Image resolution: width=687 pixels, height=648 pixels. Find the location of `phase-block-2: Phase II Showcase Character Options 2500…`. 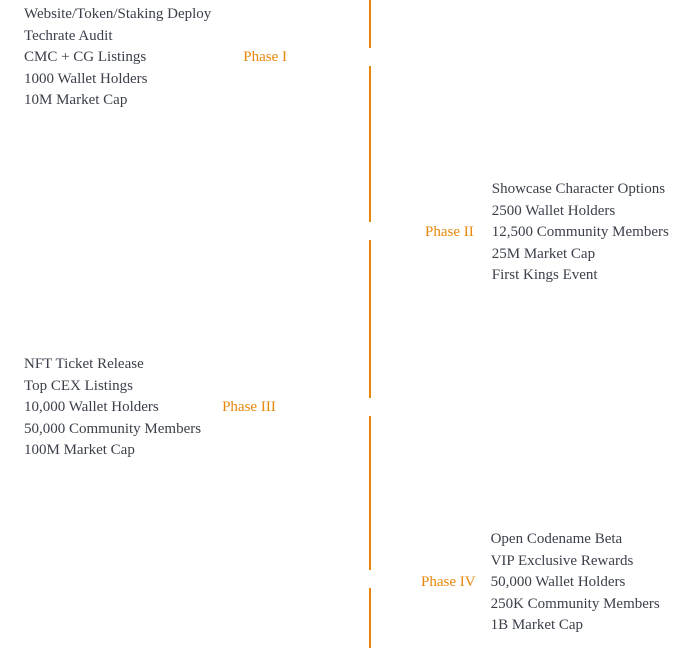

phase-block-2: Phase II Showcase Character Options 2500… is located at coordinates (528, 233).